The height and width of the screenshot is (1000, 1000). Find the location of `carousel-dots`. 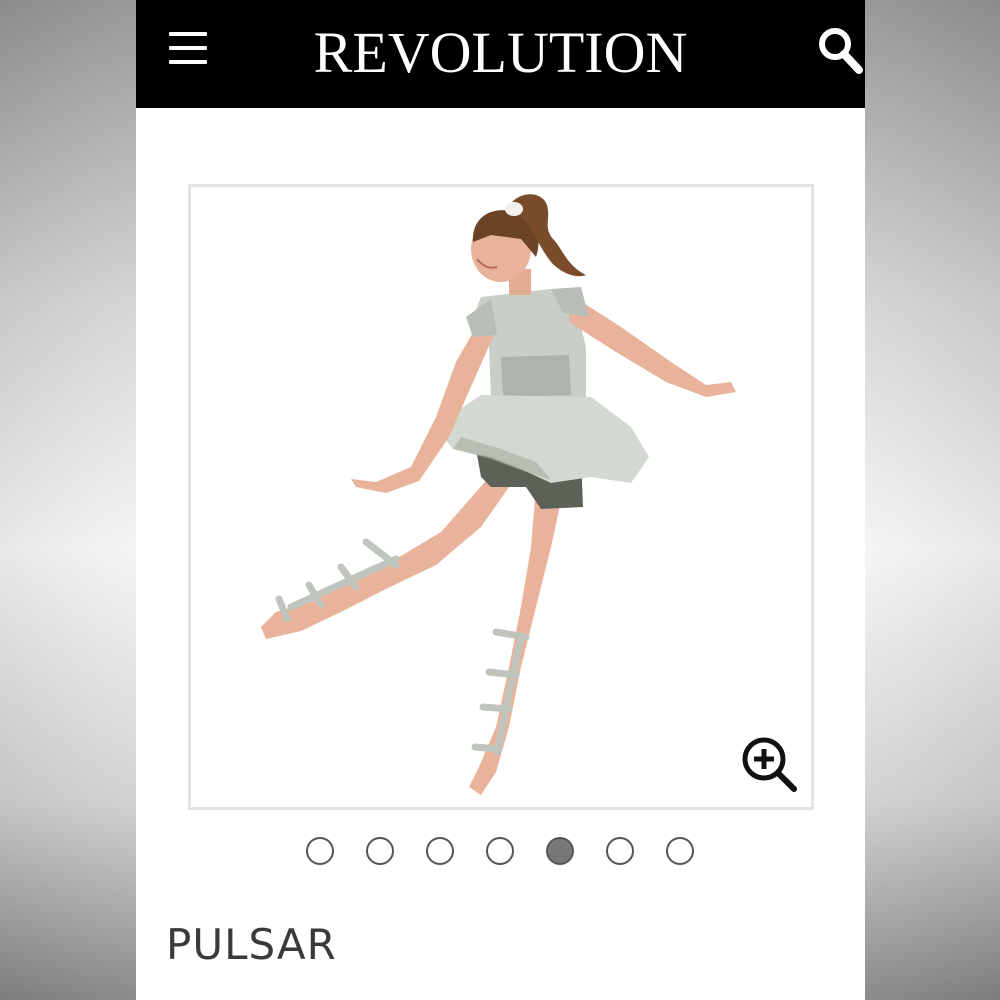

carousel-dots is located at coordinates (506, 853).